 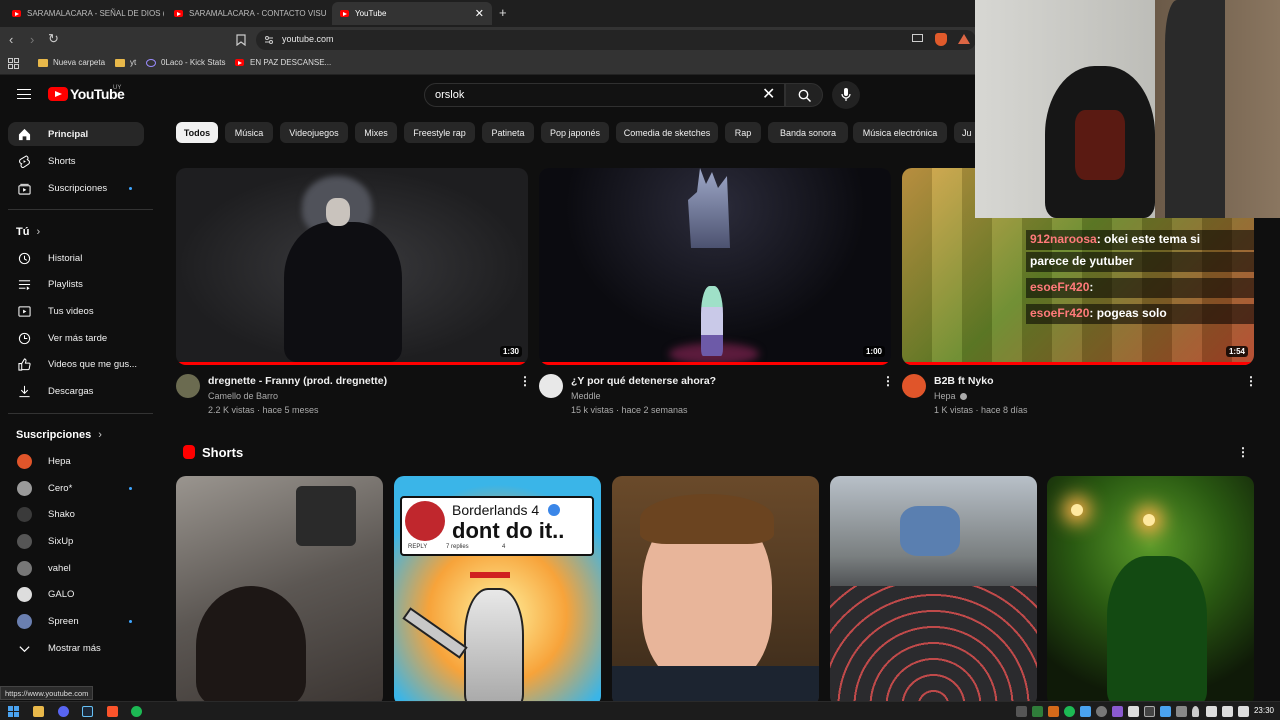 I want to click on bookmark-link: 0Laco - Kick Stats, so click(x=185, y=62).